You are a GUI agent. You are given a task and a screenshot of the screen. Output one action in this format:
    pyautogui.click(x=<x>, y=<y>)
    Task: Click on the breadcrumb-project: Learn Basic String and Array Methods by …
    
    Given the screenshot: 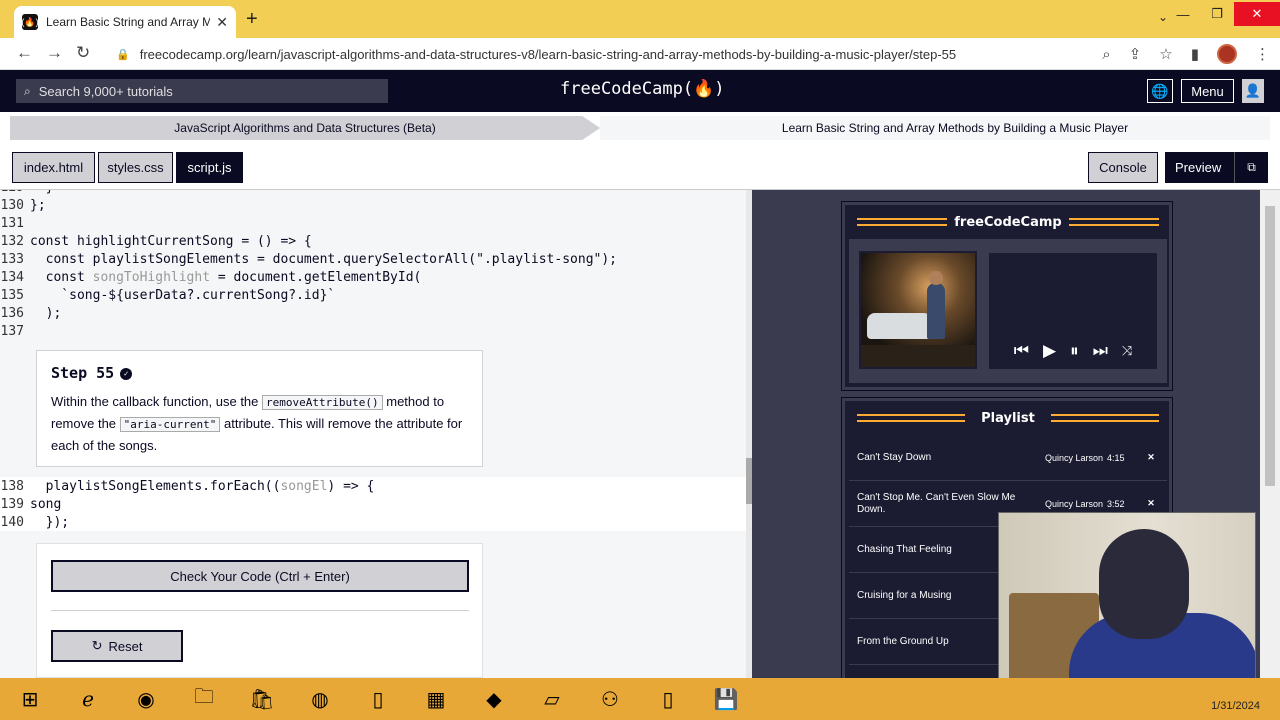 What is the action you would take?
    pyautogui.click(x=935, y=128)
    